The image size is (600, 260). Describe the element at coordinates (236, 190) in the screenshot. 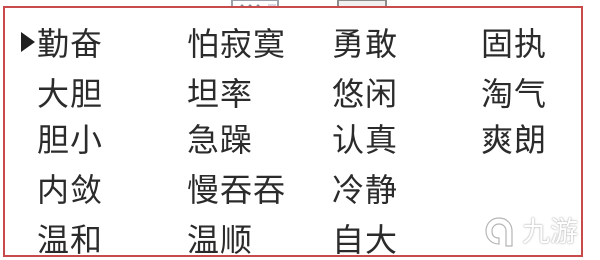

I see `nature-option: 慢吞吞` at that location.